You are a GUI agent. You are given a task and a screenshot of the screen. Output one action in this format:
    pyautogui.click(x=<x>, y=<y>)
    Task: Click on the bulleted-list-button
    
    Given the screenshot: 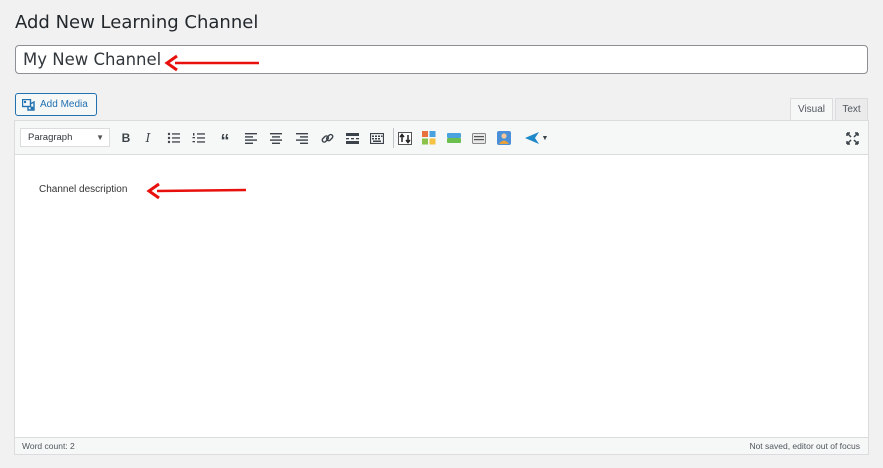 What is the action you would take?
    pyautogui.click(x=174, y=138)
    